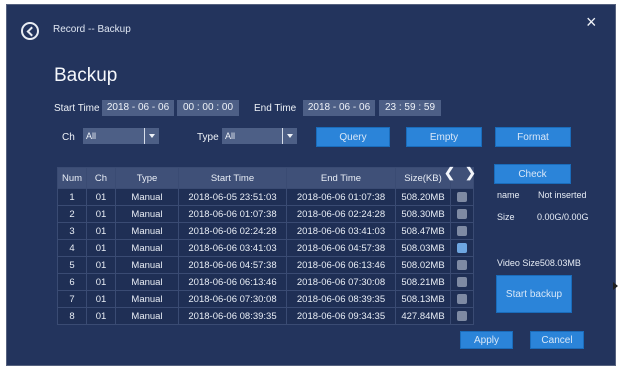 Image resolution: width=624 pixels, height=372 pixels. What do you see at coordinates (72, 178) in the screenshot?
I see `col-num: Num` at bounding box center [72, 178].